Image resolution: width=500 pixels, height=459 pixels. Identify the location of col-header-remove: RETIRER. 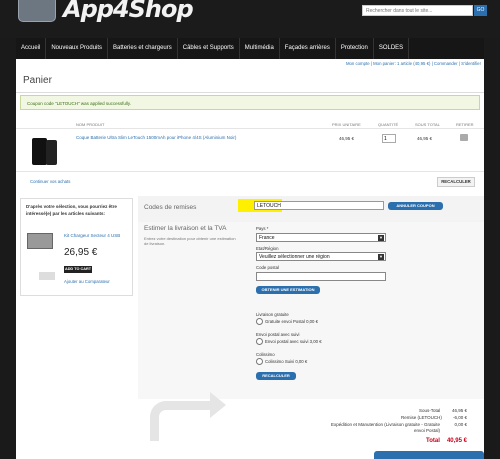
(465, 124).